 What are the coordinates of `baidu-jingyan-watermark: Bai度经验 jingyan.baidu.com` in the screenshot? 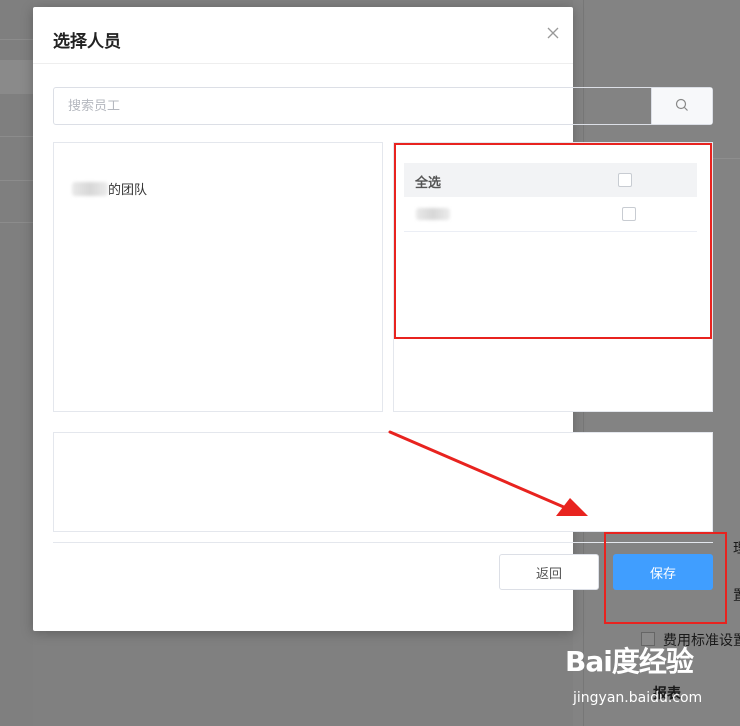 It's located at (633, 673).